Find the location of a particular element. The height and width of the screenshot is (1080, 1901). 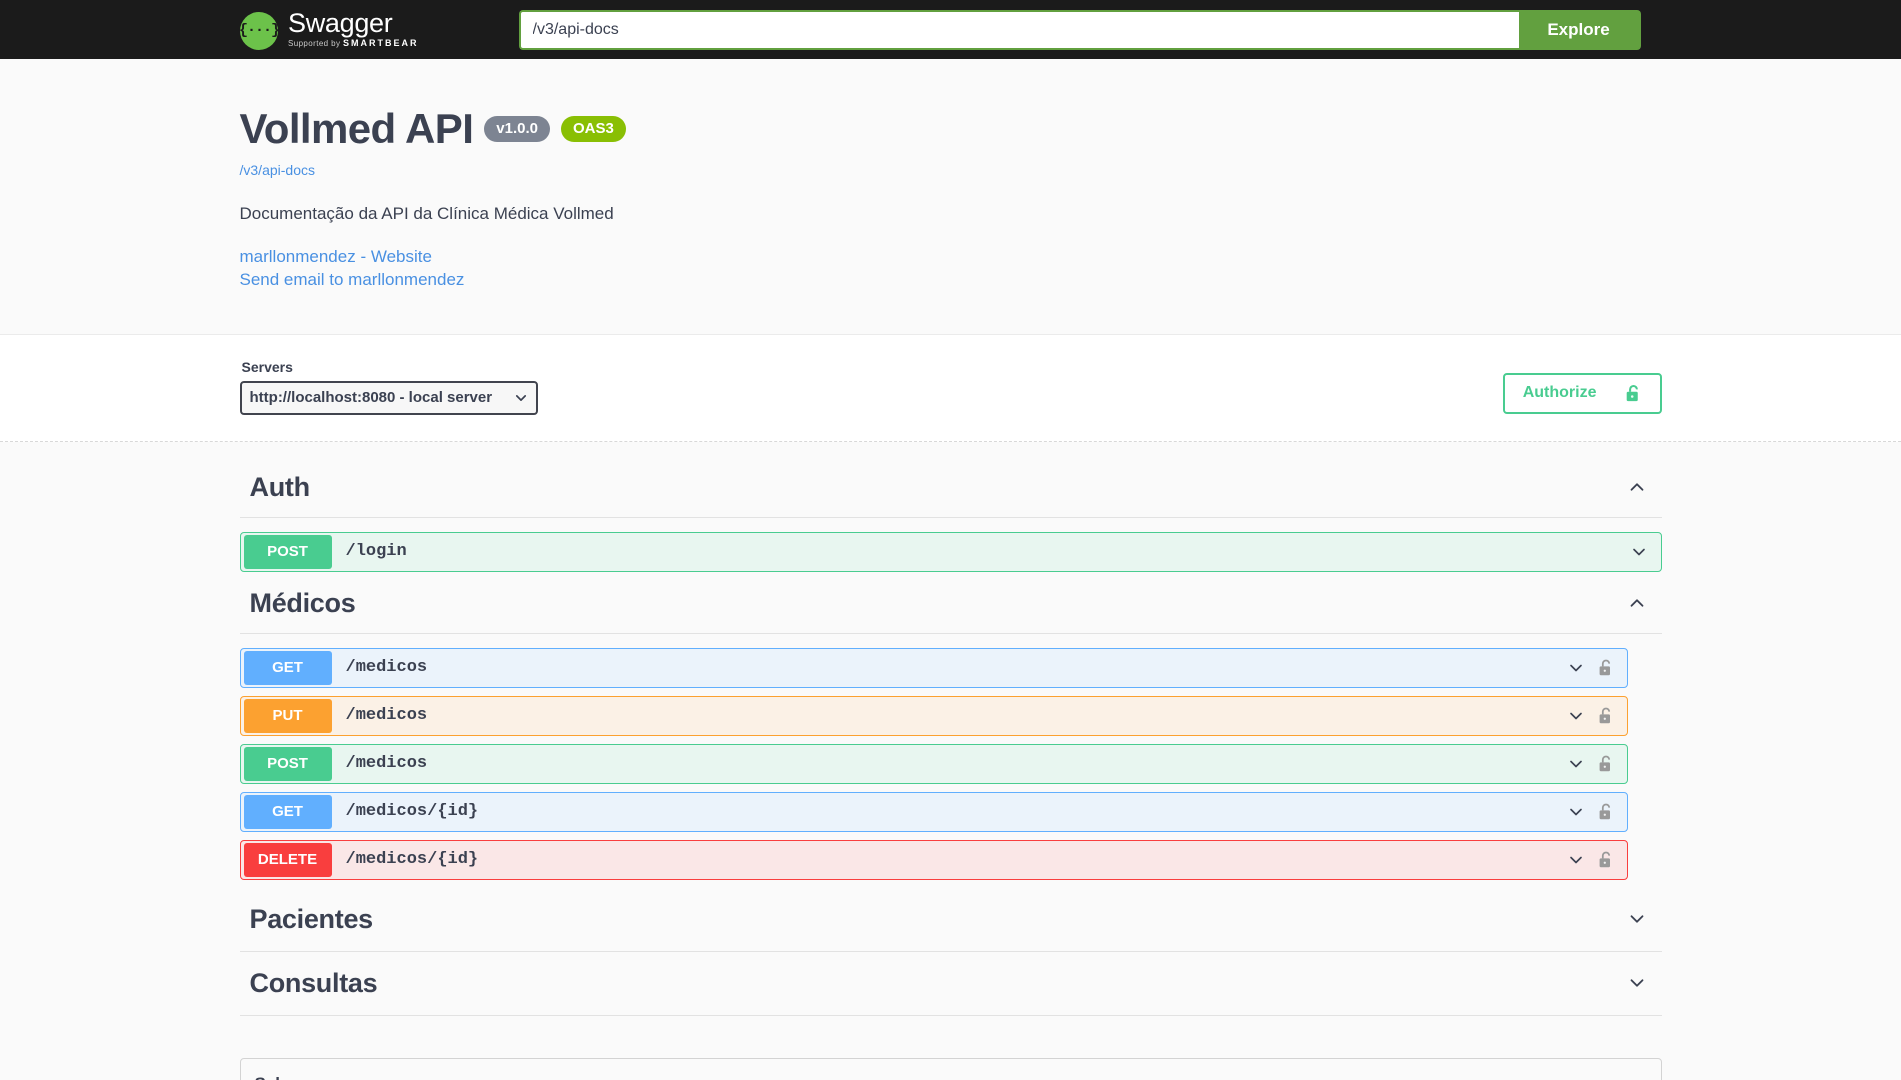

operation-list: POST/login is located at coordinates (950, 545).